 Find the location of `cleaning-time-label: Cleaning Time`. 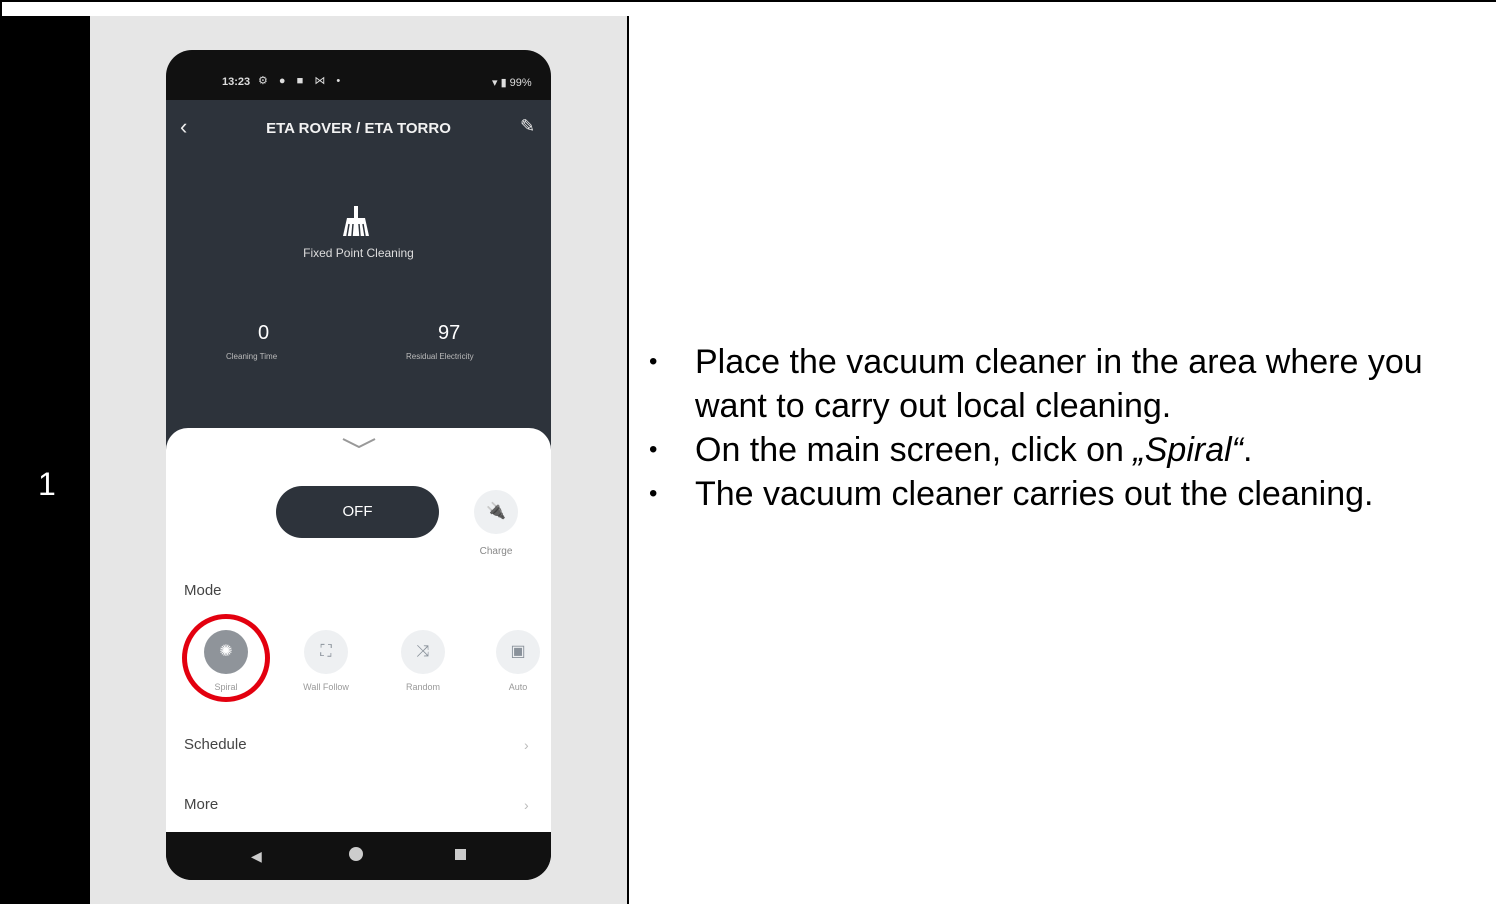

cleaning-time-label: Cleaning Time is located at coordinates (252, 356).